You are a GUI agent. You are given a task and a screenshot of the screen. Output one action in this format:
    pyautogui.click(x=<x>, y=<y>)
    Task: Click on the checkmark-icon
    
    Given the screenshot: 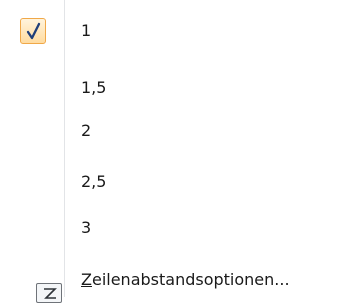 What is the action you would take?
    pyautogui.click(x=33, y=31)
    